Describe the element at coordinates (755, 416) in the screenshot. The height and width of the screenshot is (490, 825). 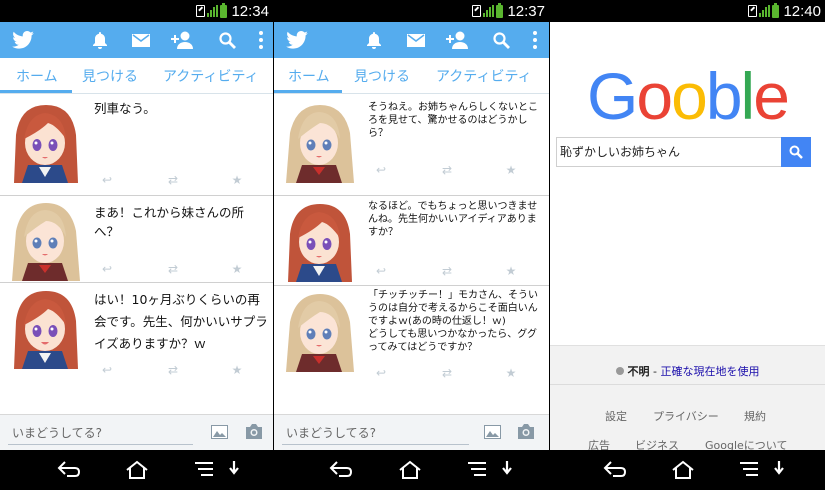
I see `footer-link-terms: 規約` at that location.